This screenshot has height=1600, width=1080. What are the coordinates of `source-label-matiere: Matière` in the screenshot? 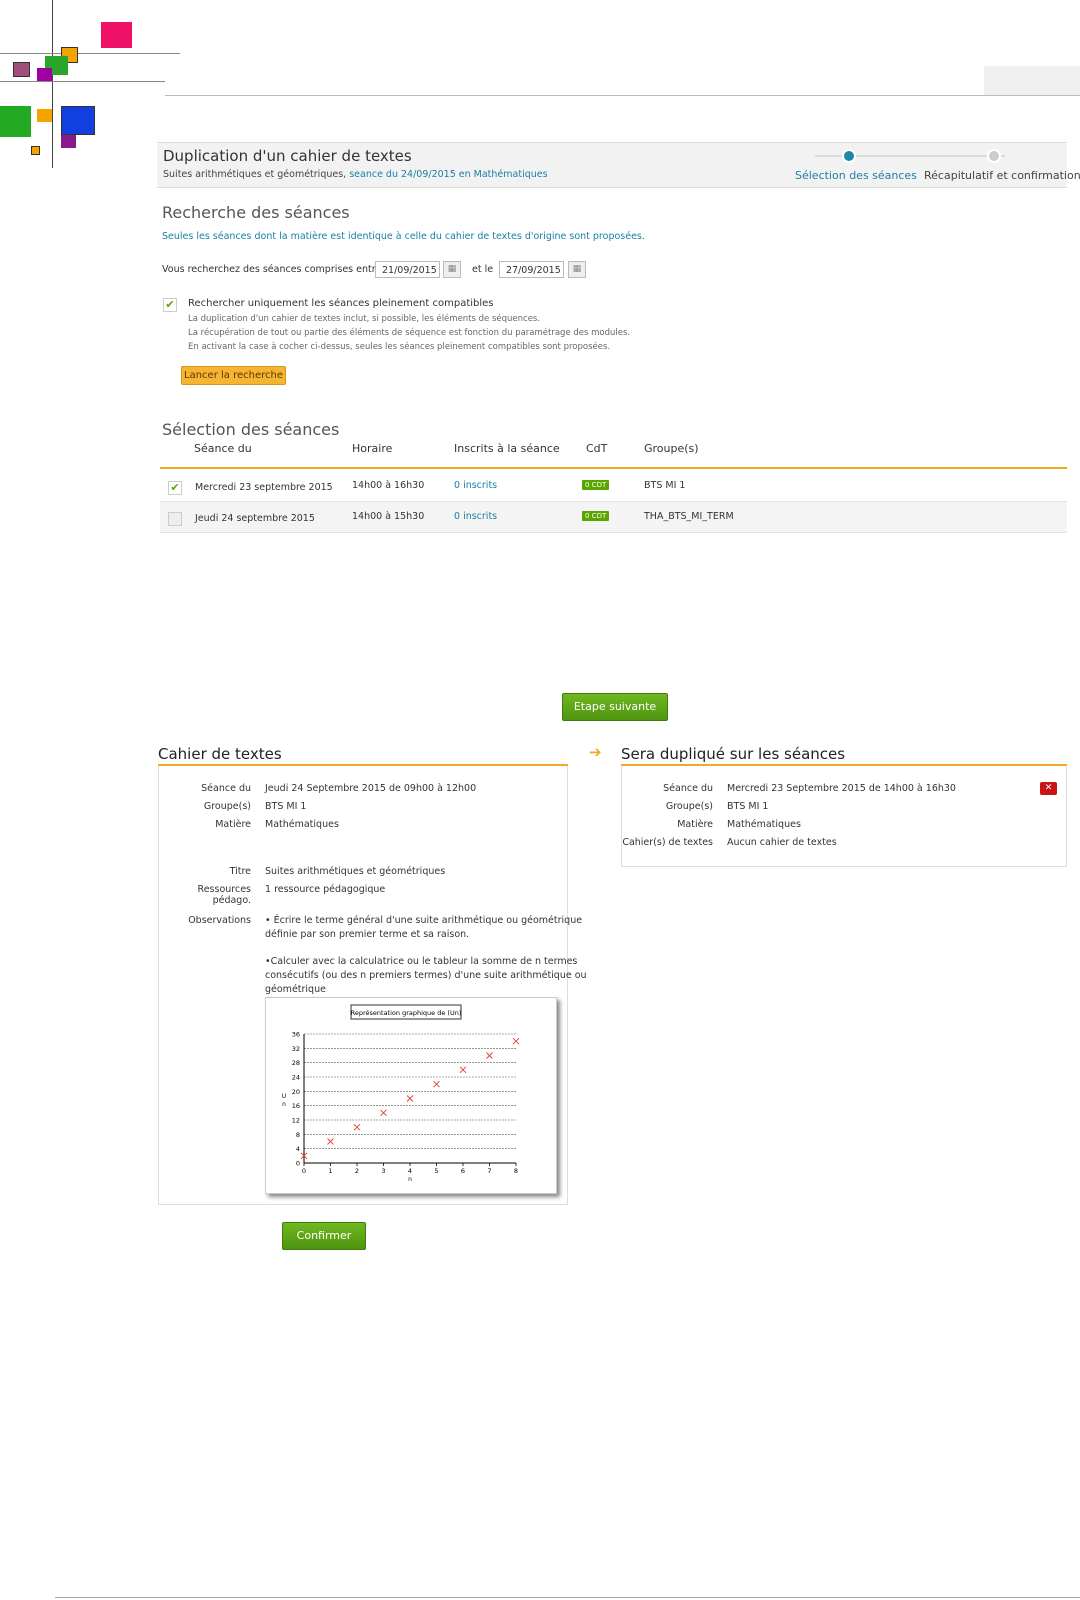 It's located at (233, 824).